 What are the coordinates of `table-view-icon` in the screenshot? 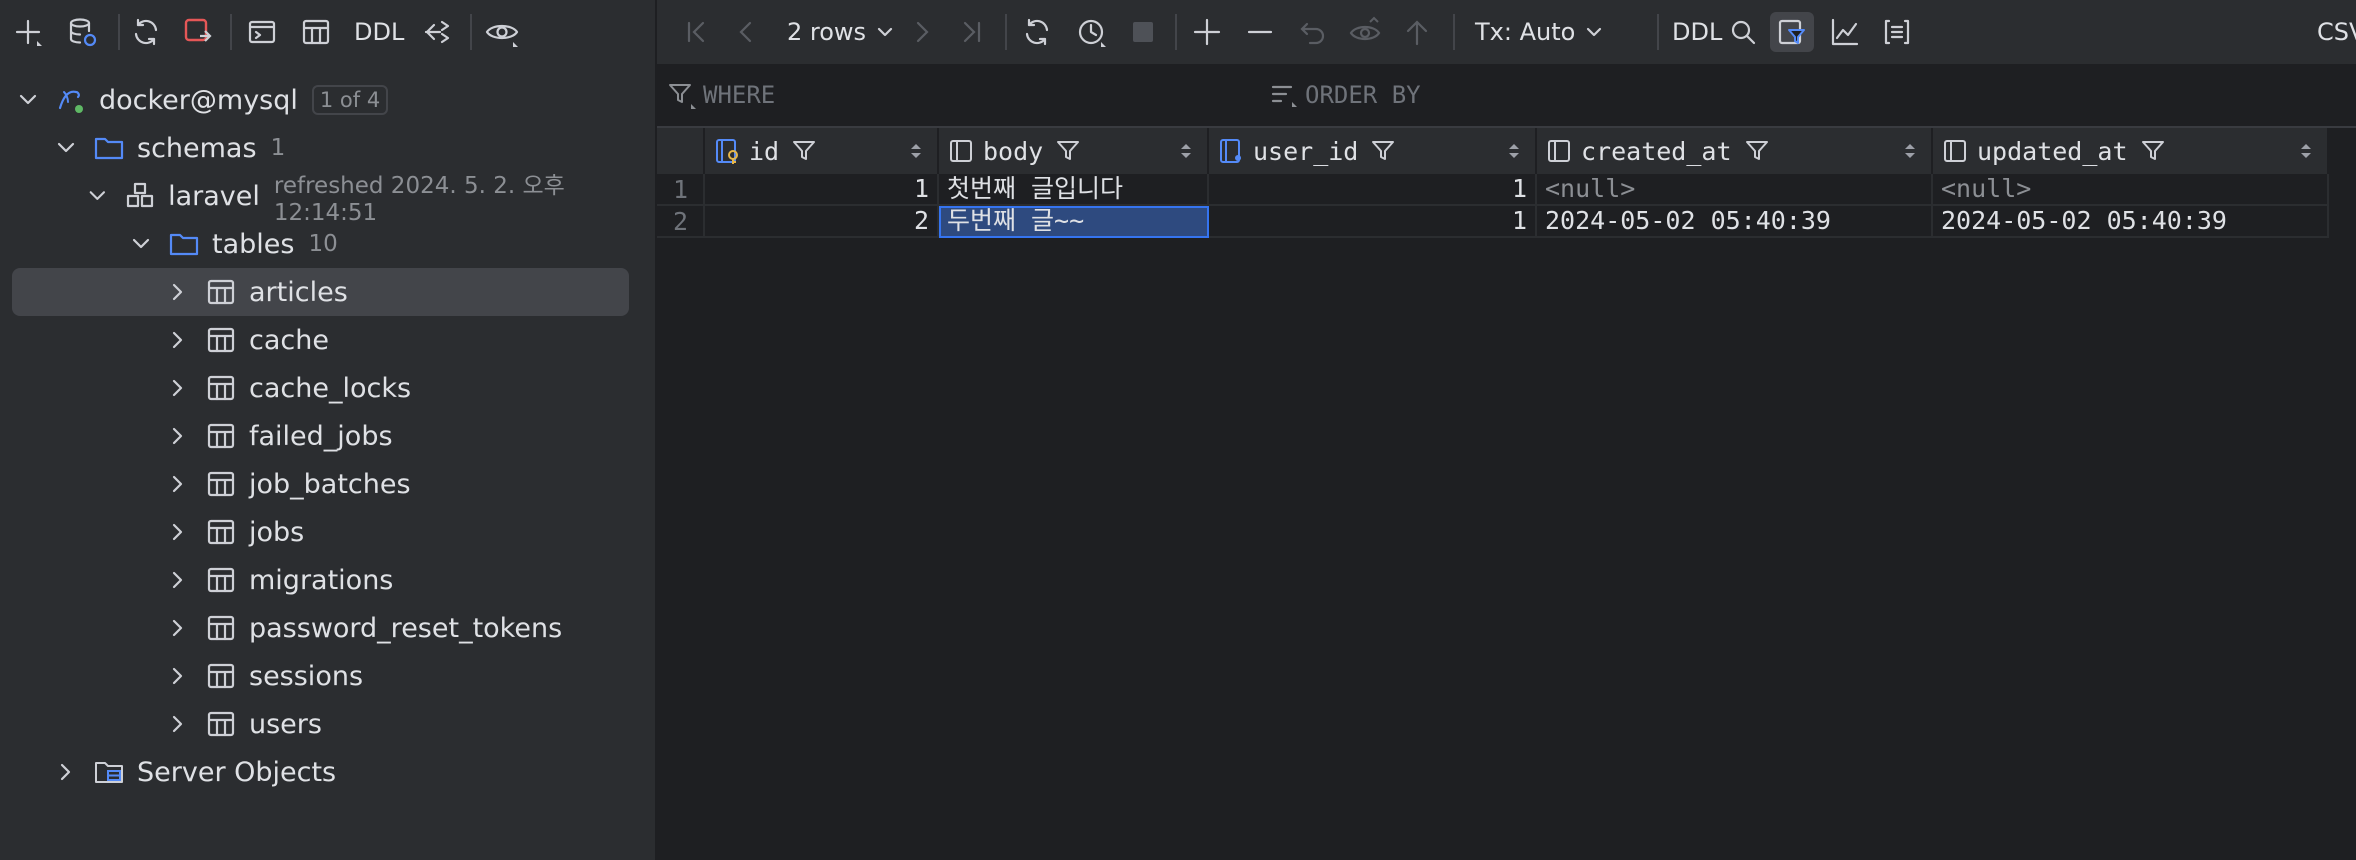 It's located at (316, 32).